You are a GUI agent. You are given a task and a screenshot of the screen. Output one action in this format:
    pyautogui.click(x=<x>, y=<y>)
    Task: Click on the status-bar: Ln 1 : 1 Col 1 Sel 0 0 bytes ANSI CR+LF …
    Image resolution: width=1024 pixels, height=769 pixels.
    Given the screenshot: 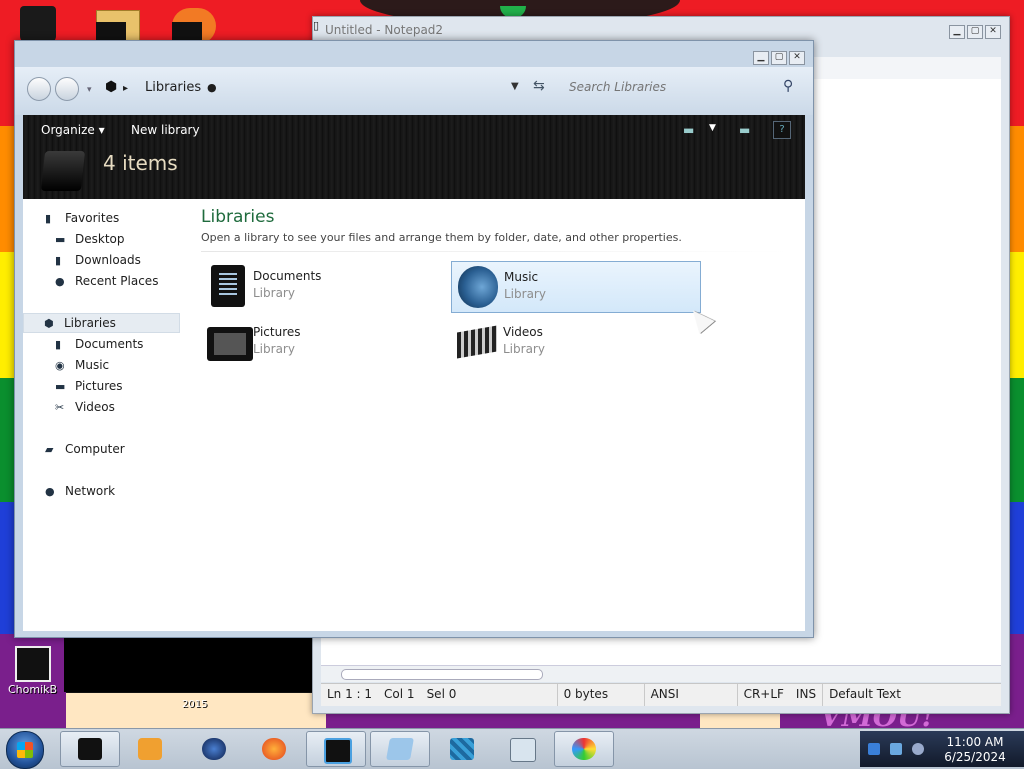 What is the action you would take?
    pyautogui.click(x=661, y=694)
    